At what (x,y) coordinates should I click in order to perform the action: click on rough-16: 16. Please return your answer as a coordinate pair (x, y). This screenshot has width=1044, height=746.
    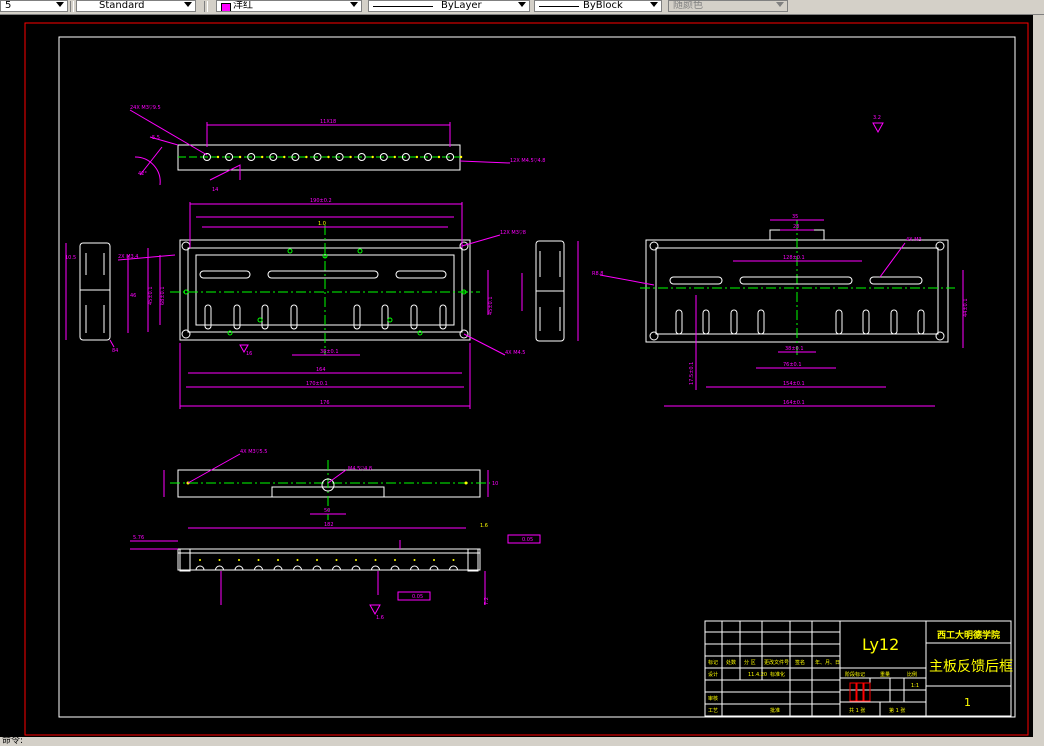
    Looking at the image, I should click on (249, 354).